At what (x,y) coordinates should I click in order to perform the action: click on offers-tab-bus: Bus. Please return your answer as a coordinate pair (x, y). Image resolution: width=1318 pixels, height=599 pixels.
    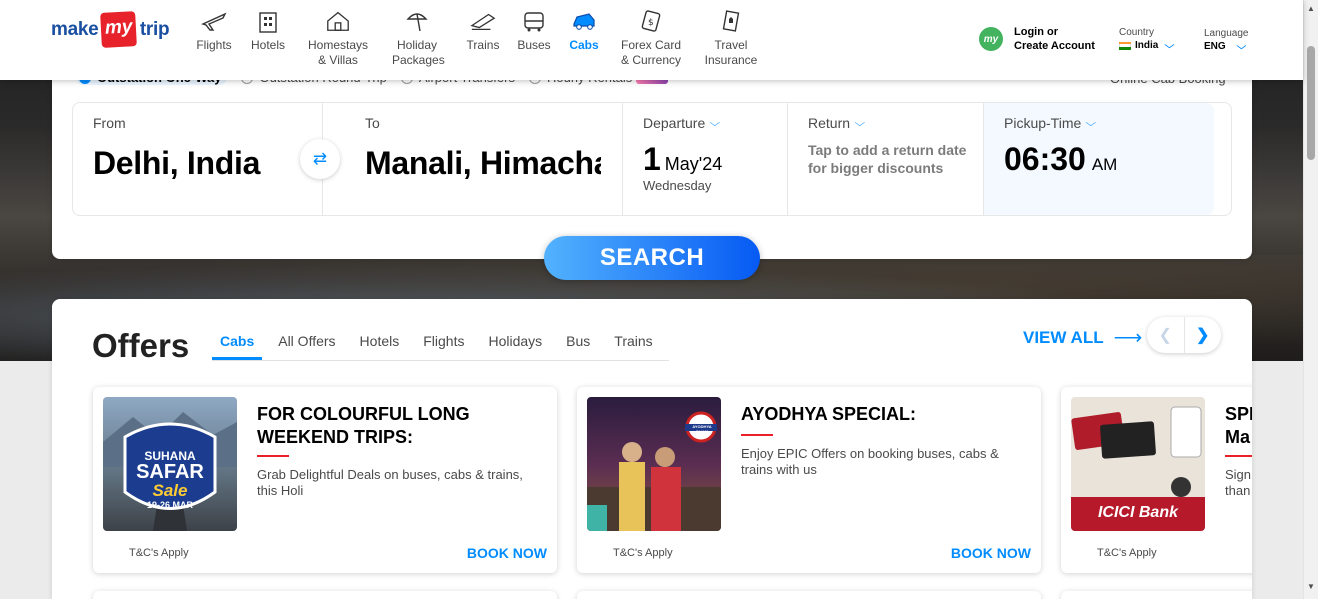
    Looking at the image, I should click on (578, 346).